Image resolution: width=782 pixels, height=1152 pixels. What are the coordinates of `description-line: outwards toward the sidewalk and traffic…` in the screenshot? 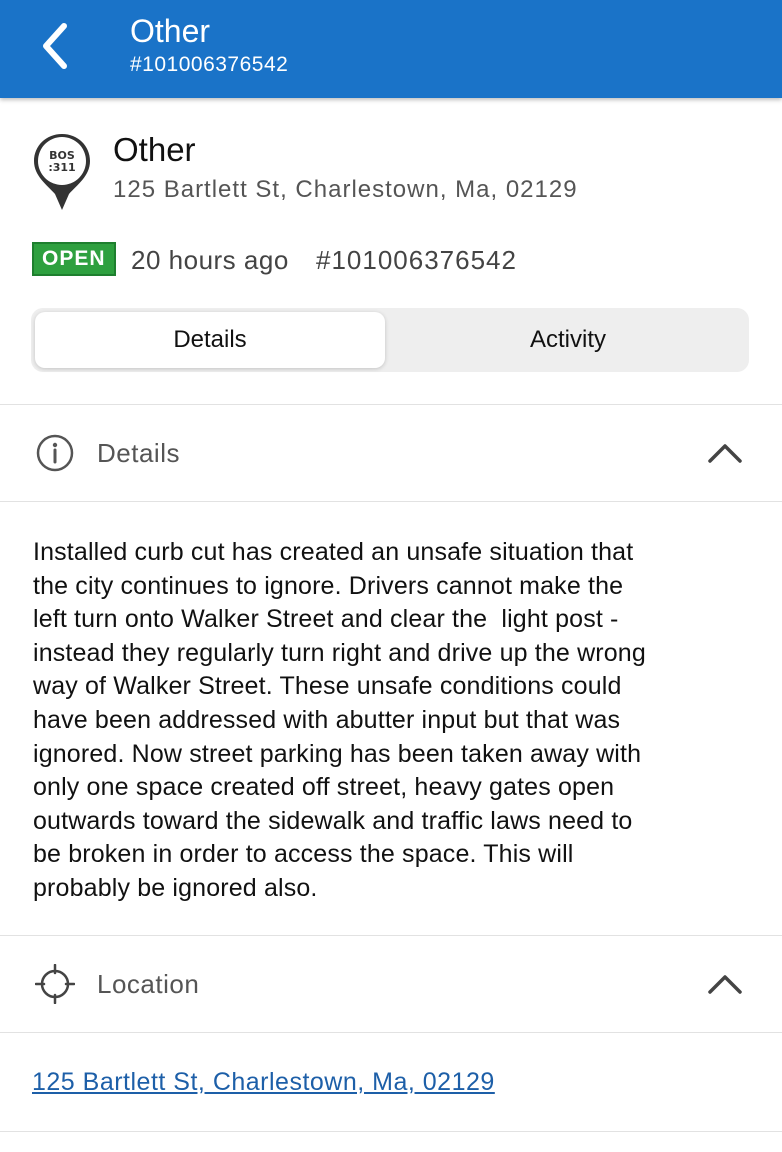 It's located at (333, 820).